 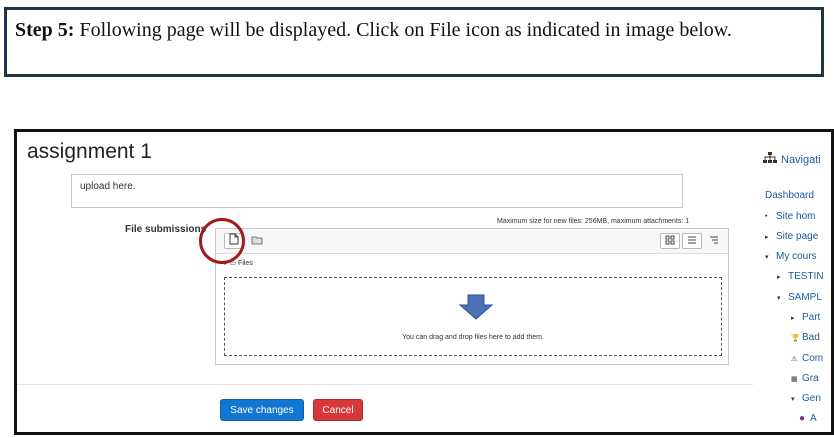 I want to click on grid-icon, so click(x=670, y=241).